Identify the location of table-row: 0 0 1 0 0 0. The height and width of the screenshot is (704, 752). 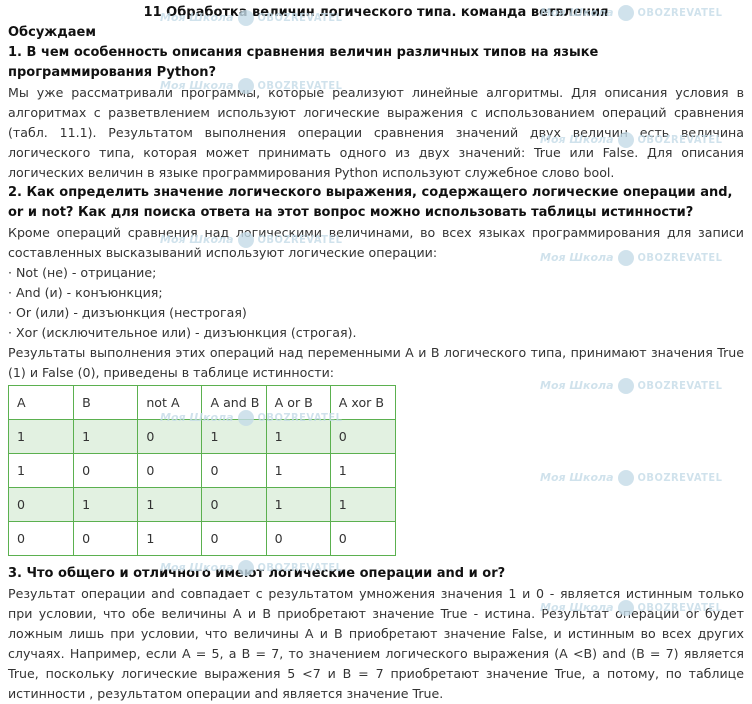
(202, 538).